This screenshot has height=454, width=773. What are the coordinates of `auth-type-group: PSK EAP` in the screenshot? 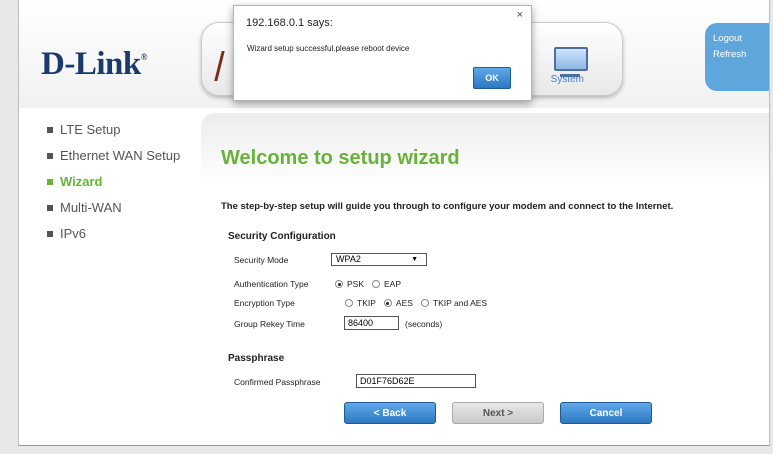 It's located at (372, 284).